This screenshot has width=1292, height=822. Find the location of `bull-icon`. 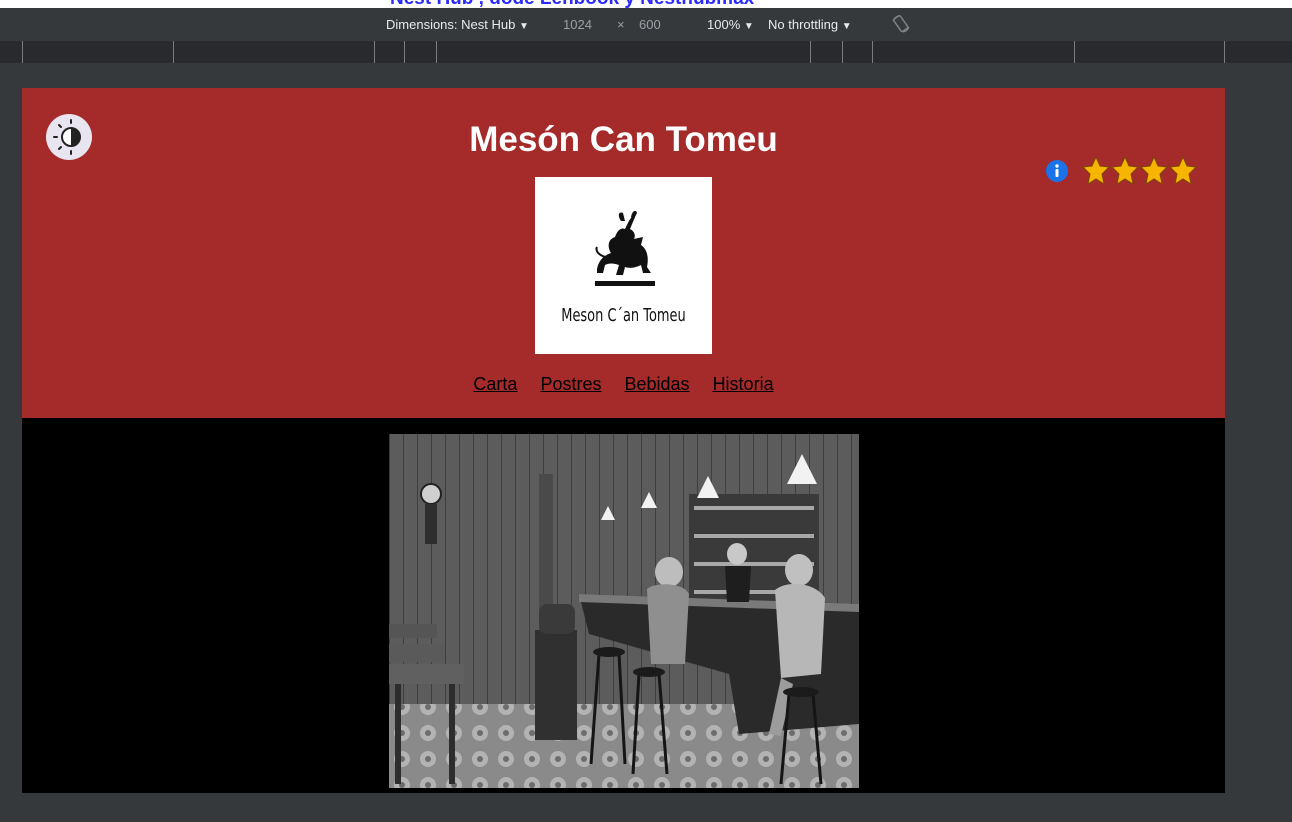

bull-icon is located at coordinates (625, 248).